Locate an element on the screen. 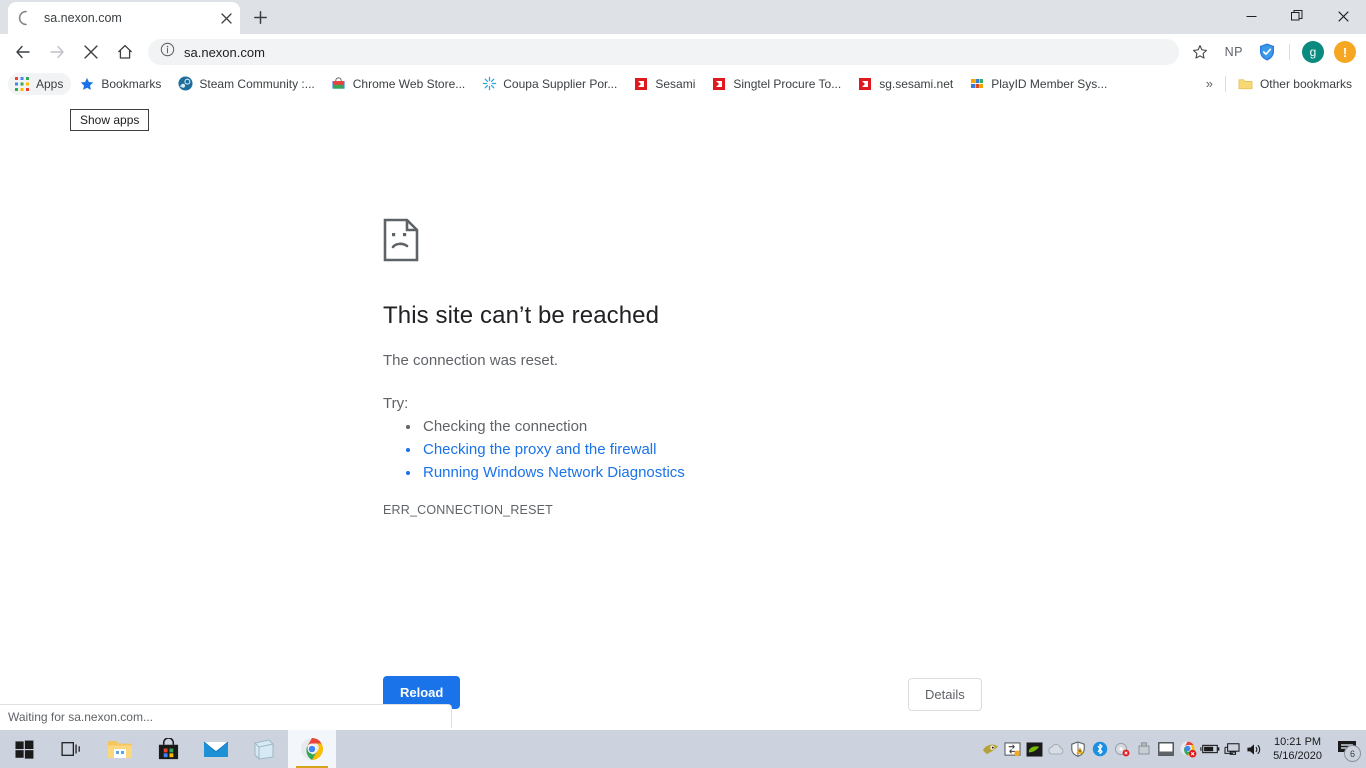 This screenshot has height=768, width=1366. chrome-alert-icon is located at coordinates (1188, 749).